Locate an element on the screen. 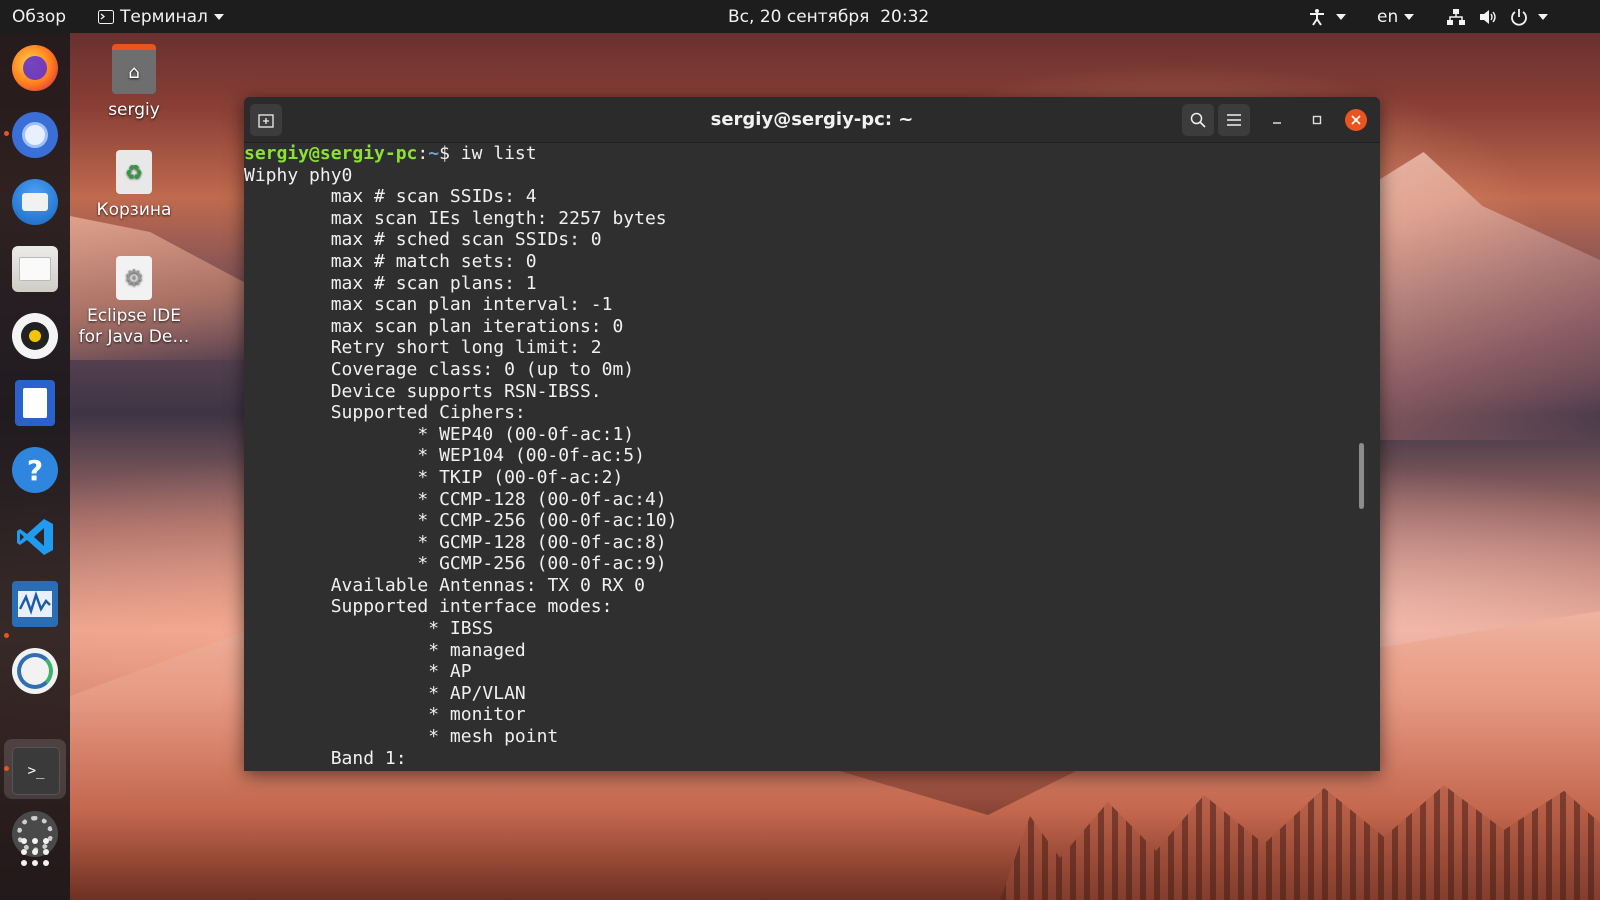  activities-button: Обзор is located at coordinates (39, 16).